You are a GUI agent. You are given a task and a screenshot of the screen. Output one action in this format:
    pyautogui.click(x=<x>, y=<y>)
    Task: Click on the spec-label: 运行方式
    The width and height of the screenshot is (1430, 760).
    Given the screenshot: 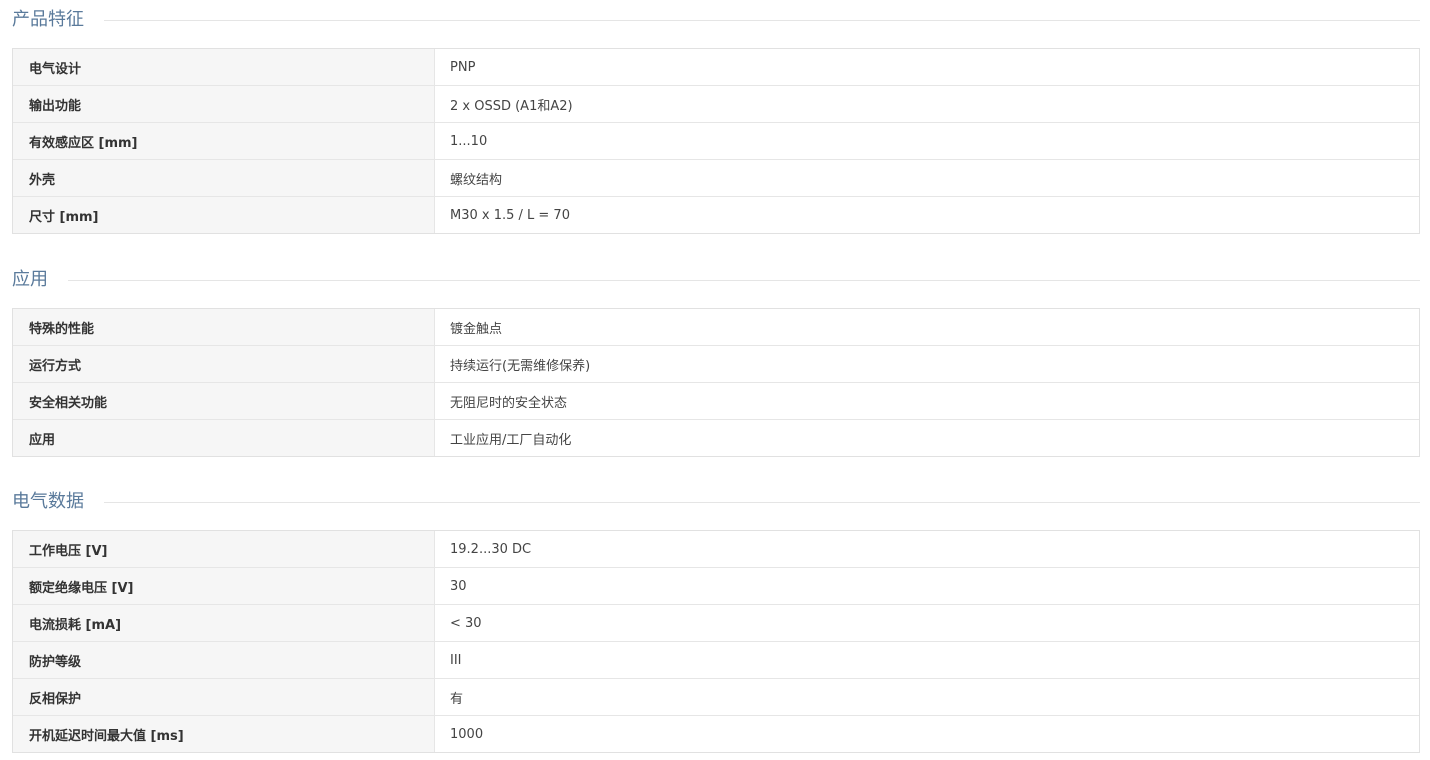 What is the action you would take?
    pyautogui.click(x=224, y=364)
    